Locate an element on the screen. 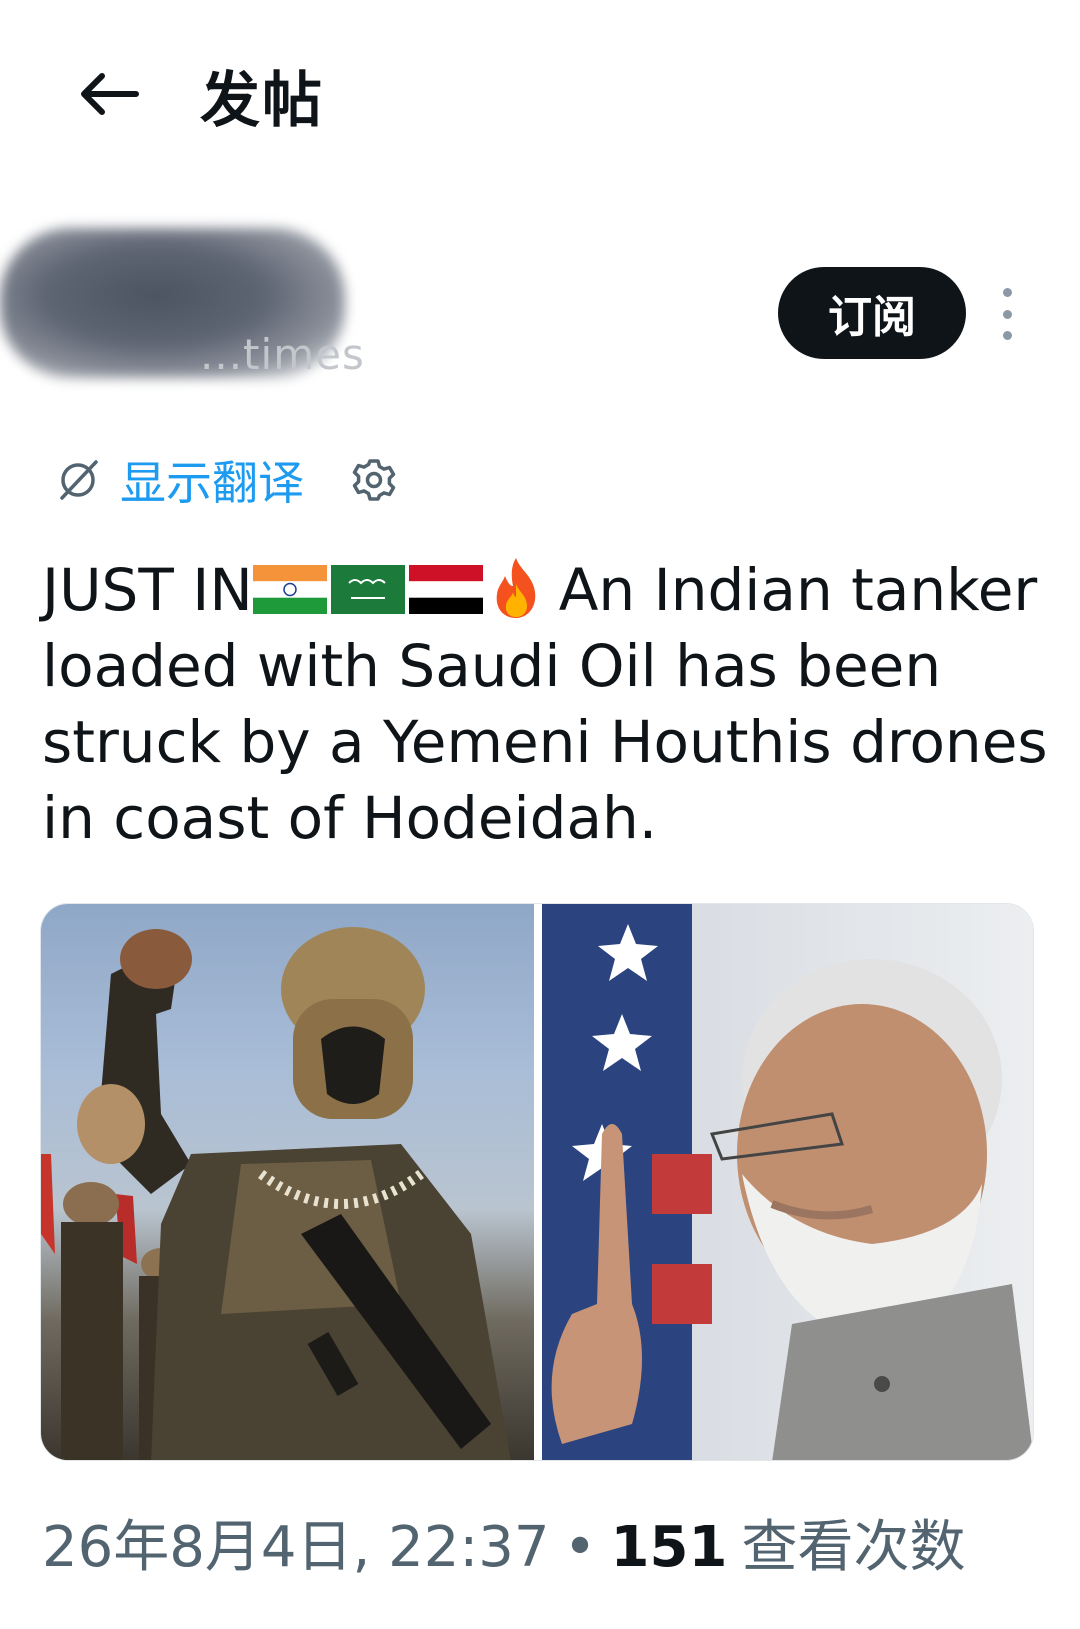 The height and width of the screenshot is (1629, 1080). gear-icon is located at coordinates (374, 480).